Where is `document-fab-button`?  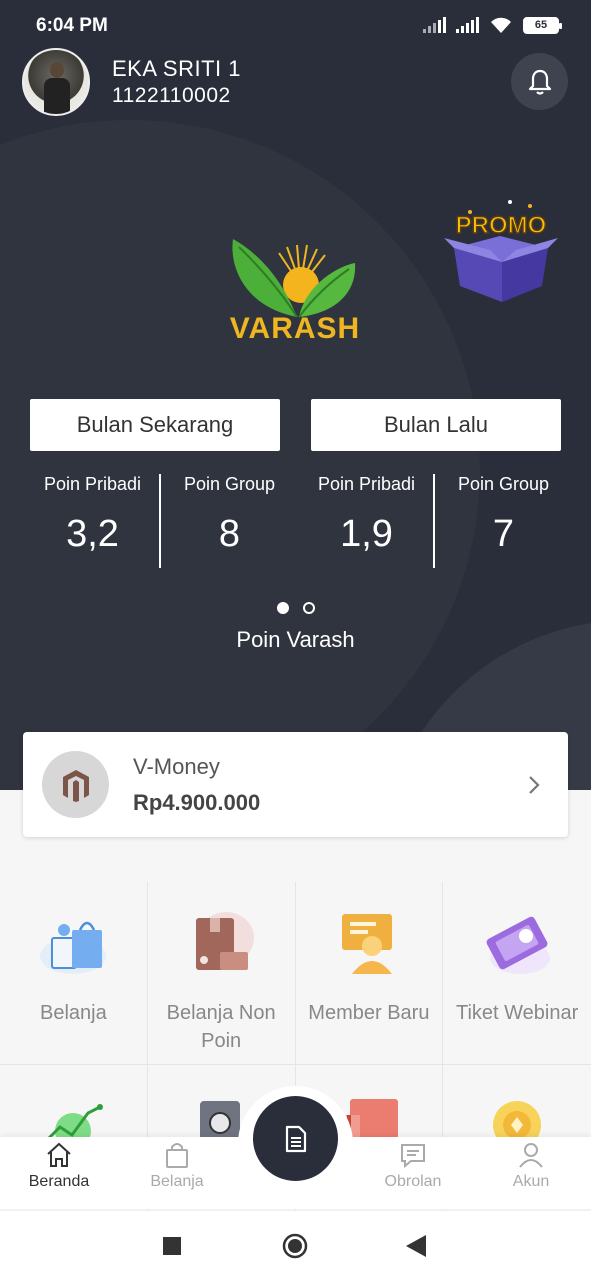
document-fab-button is located at coordinates (295, 1138).